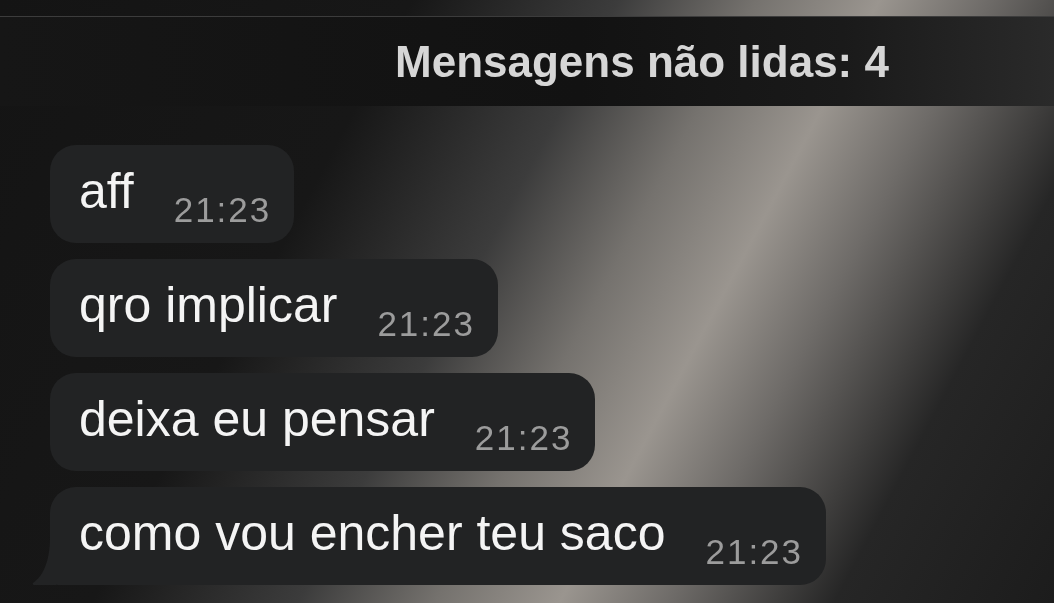  What do you see at coordinates (642, 61) in the screenshot?
I see `unread-messages-label: Mensagens não lidas: 4` at bounding box center [642, 61].